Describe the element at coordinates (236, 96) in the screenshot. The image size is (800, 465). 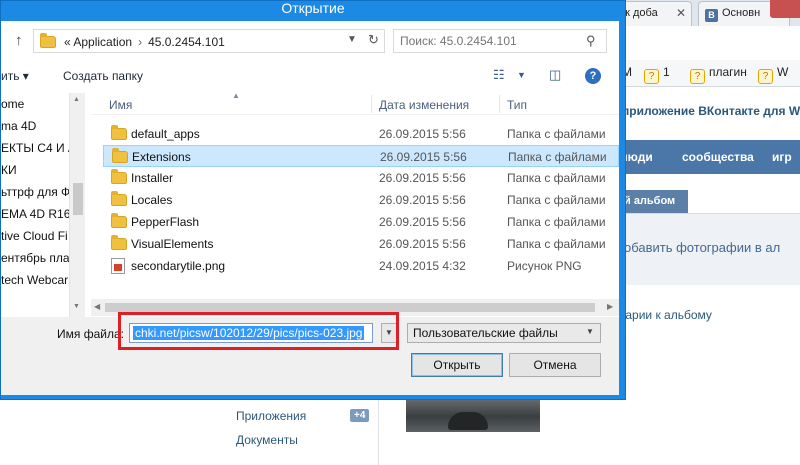
I see `sort-ascending-icon: ▲` at that location.